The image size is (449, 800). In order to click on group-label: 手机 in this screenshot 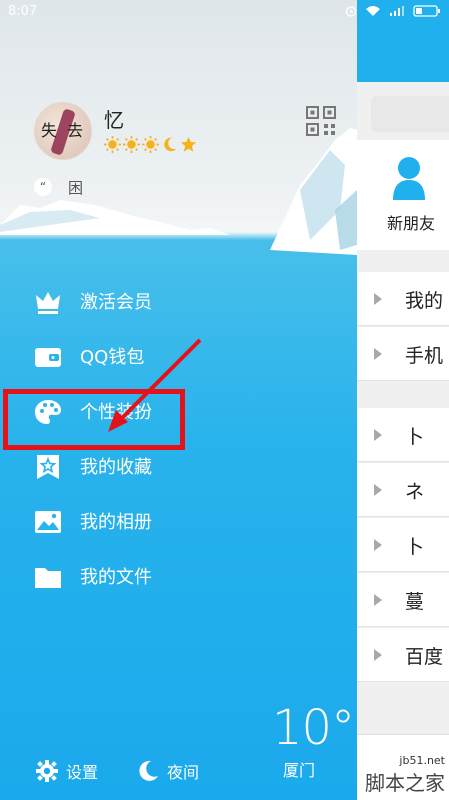, I will do `click(424, 356)`.